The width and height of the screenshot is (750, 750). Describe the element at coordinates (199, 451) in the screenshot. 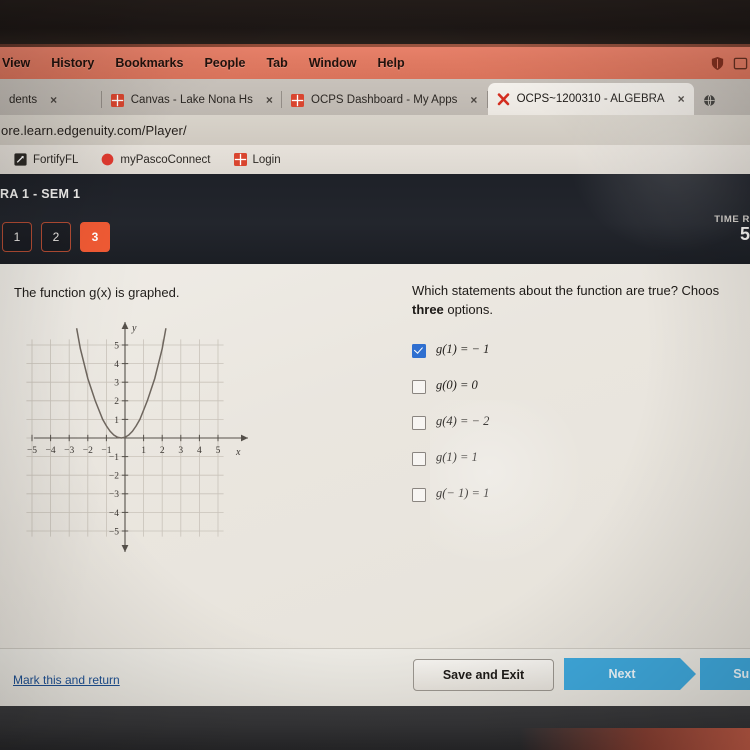

I see `x-tick-label: 4` at that location.